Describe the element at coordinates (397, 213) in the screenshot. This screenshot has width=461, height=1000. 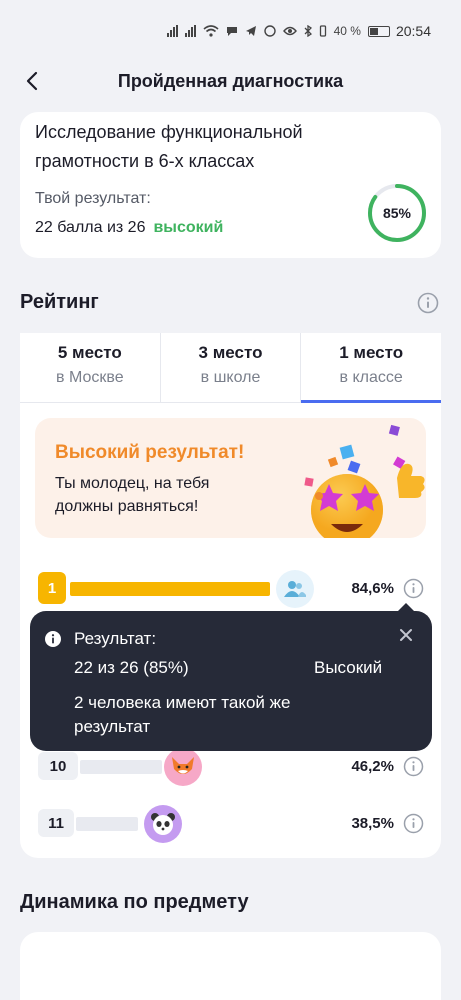
I see `result-percent: 85%` at that location.